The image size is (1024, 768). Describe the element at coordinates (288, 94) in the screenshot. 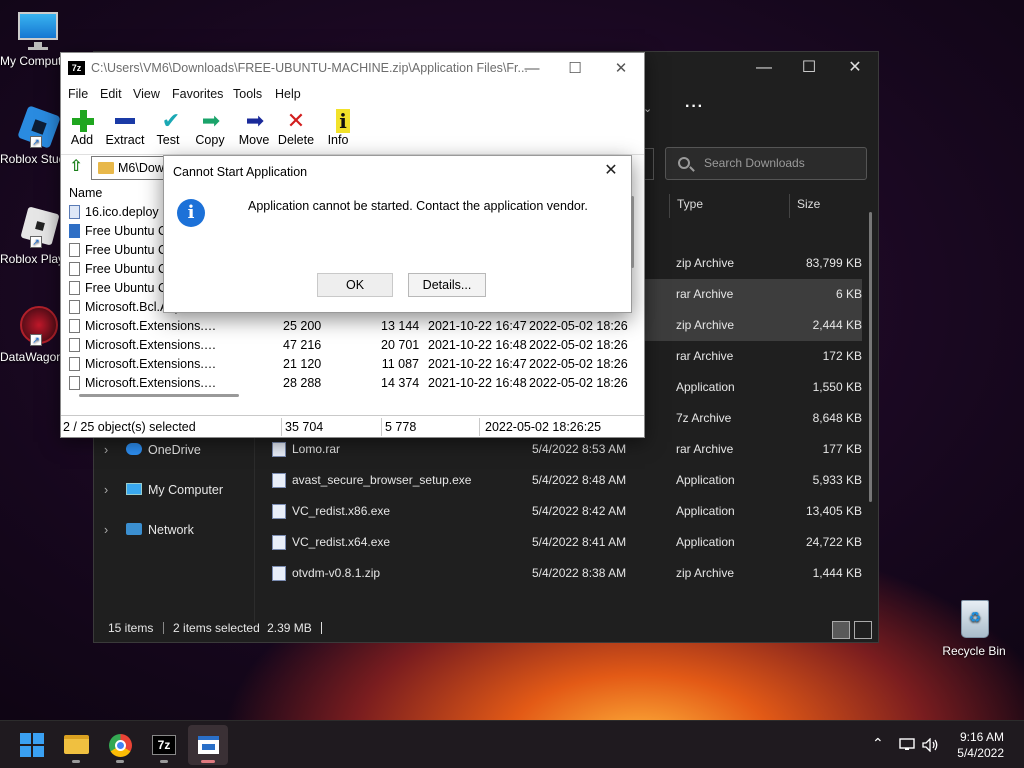

I see `menu-help: Help` at that location.